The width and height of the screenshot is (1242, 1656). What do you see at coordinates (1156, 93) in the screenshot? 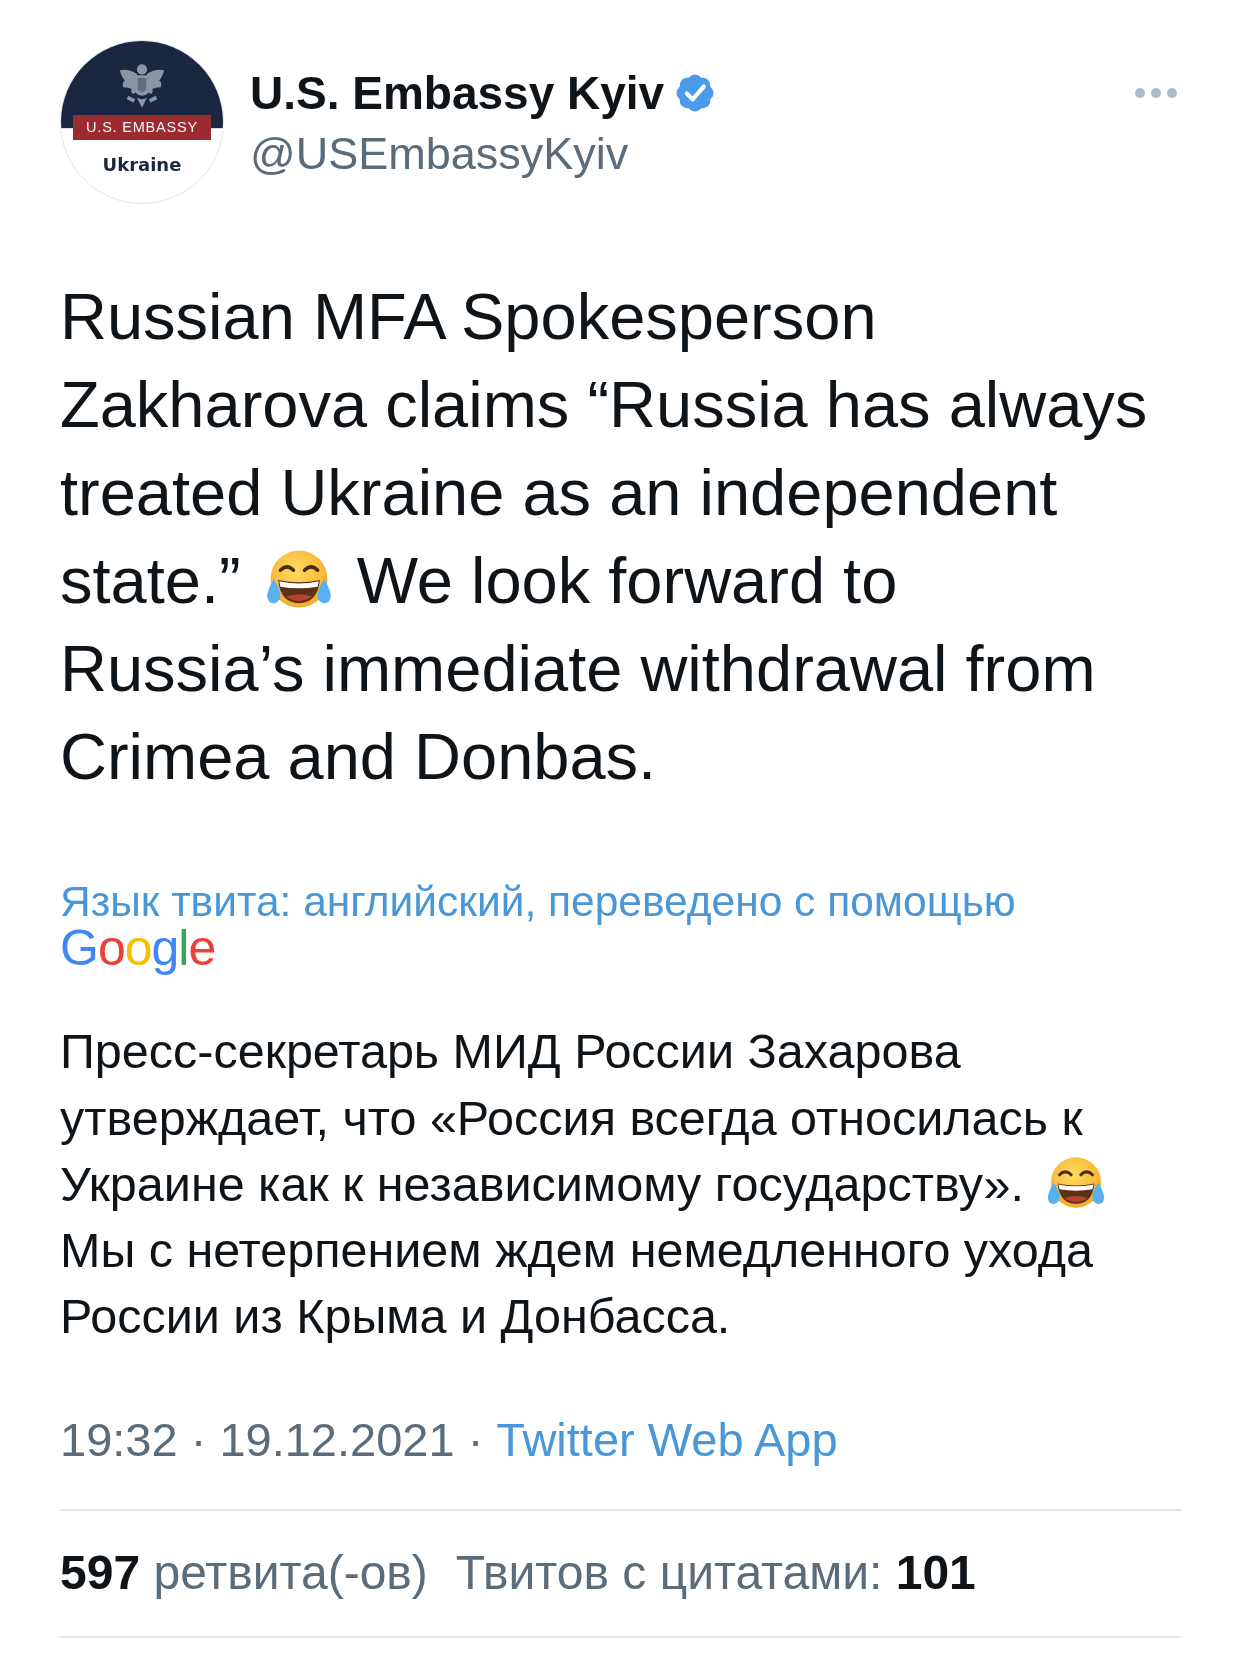
I see `more-icon` at bounding box center [1156, 93].